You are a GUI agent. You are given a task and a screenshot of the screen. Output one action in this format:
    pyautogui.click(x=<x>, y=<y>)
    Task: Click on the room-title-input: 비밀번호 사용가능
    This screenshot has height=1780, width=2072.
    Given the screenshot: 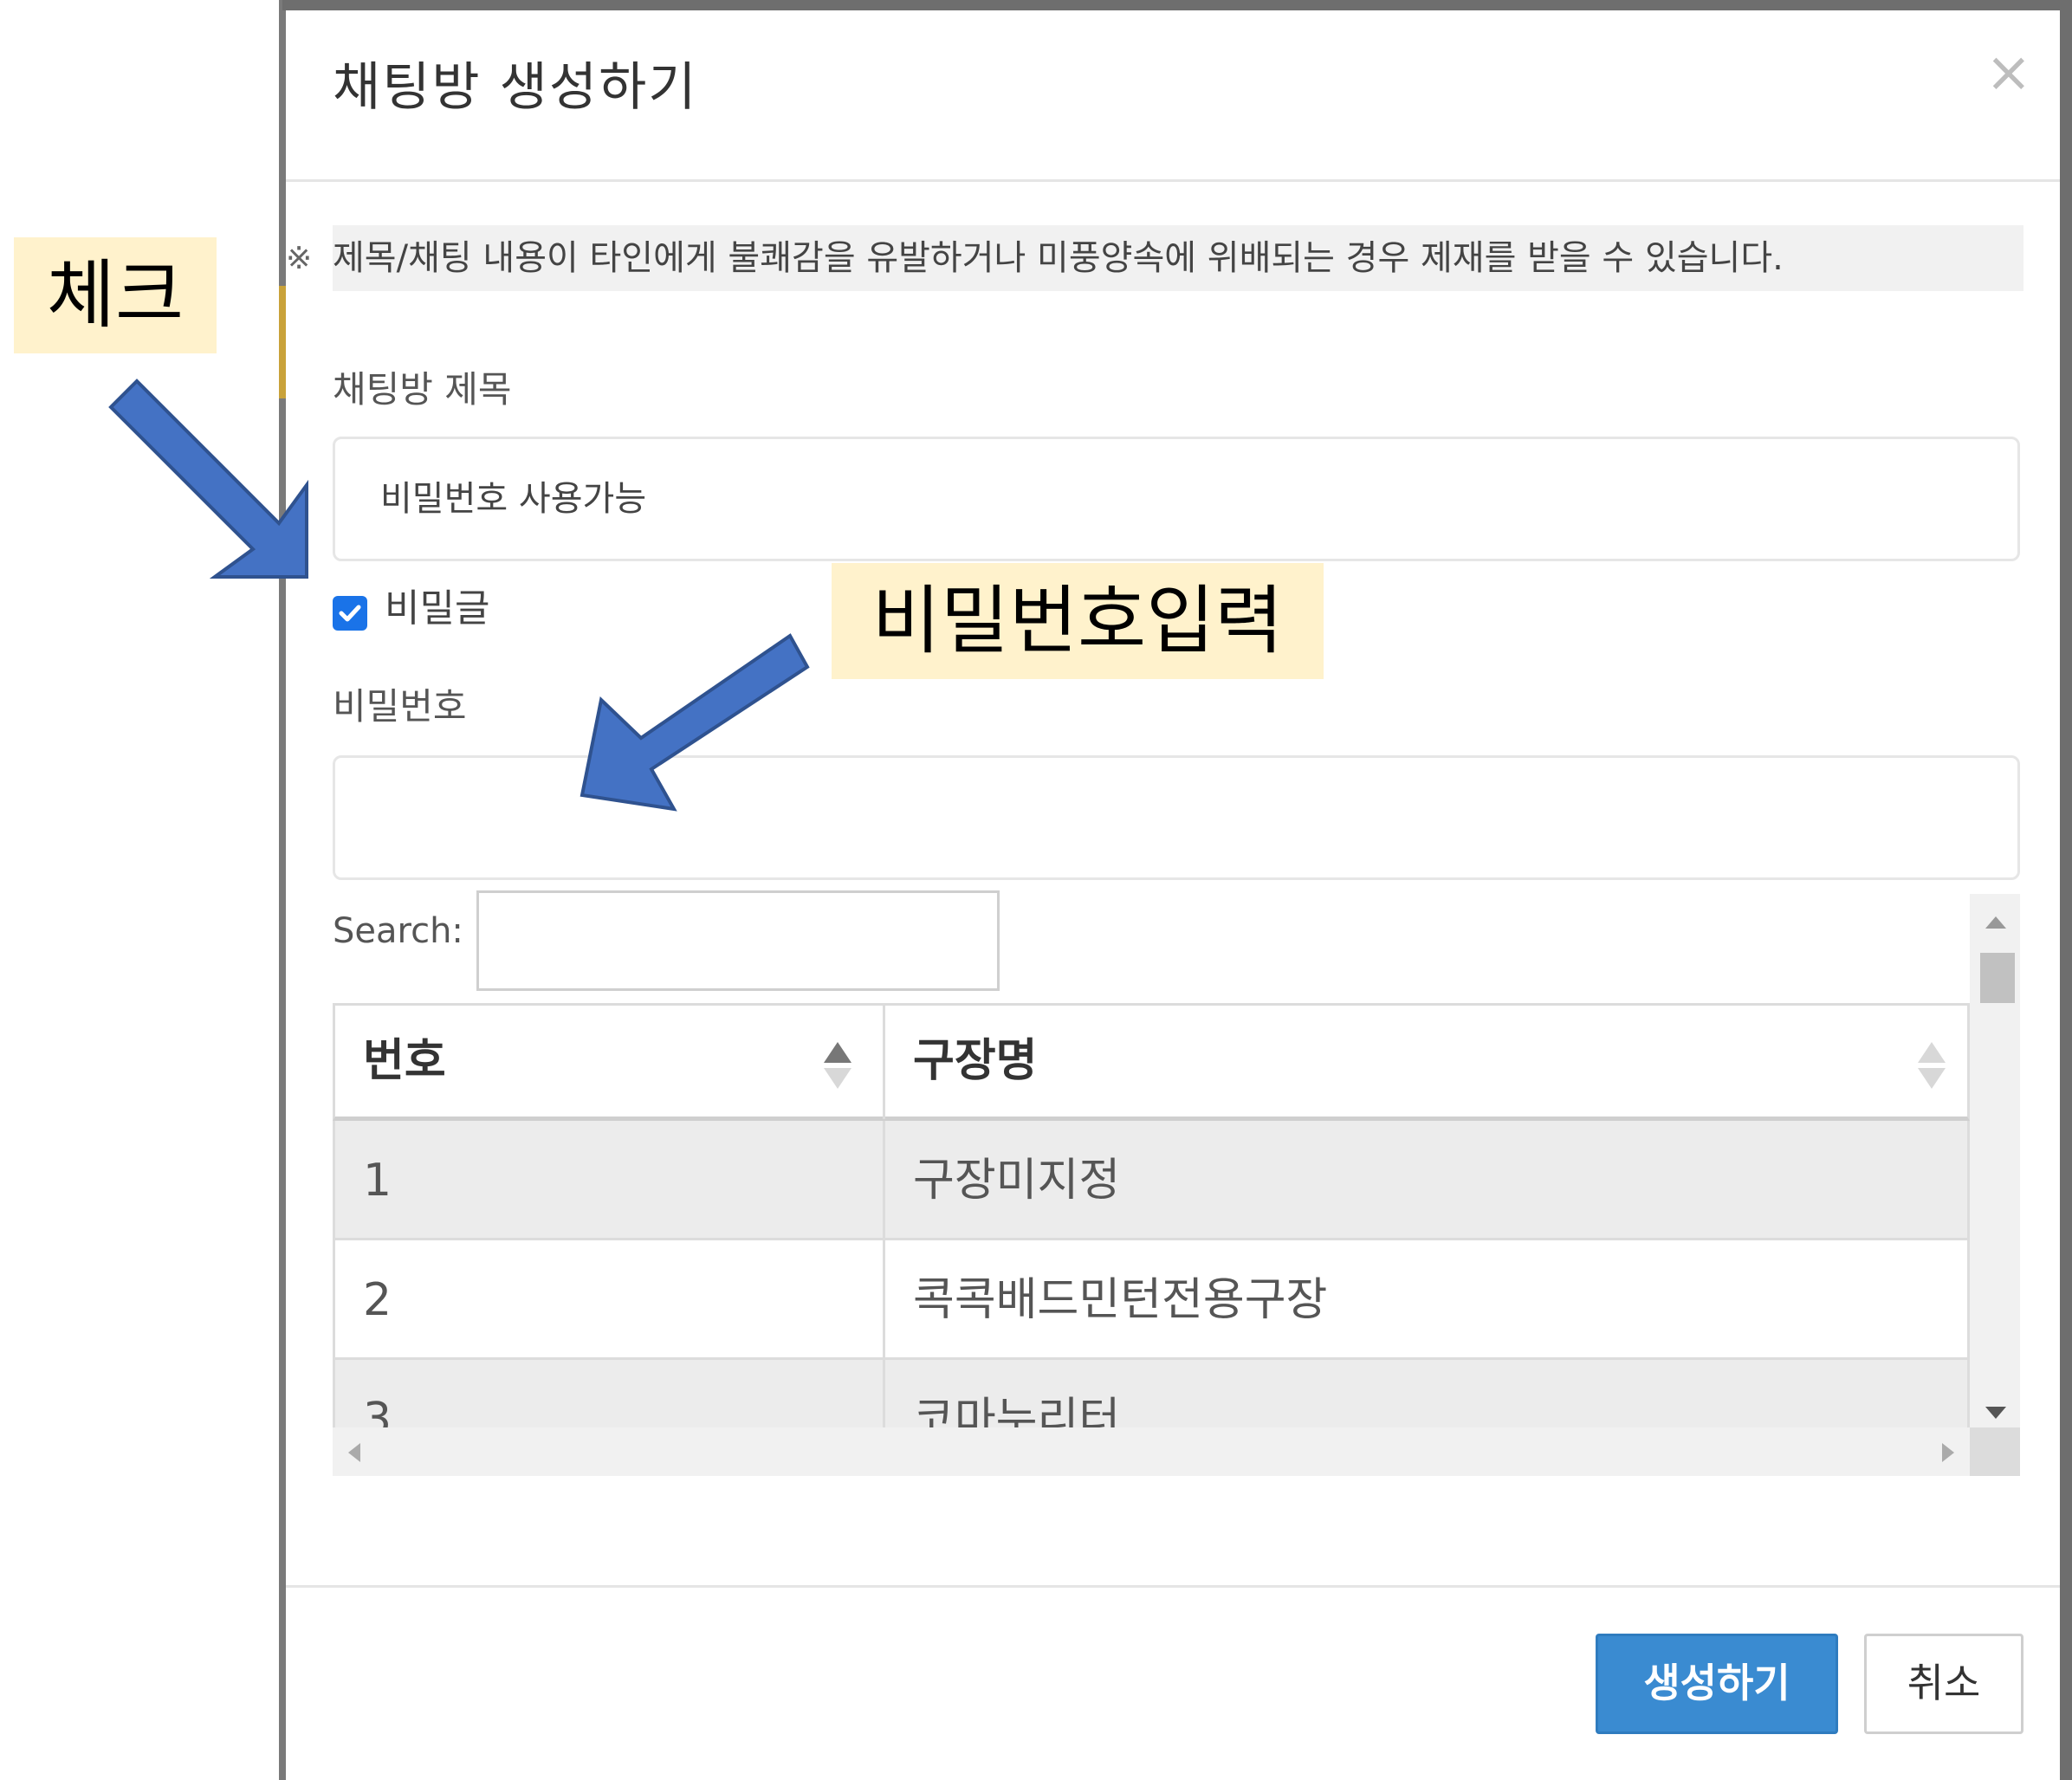 What is the action you would take?
    pyautogui.click(x=1176, y=499)
    